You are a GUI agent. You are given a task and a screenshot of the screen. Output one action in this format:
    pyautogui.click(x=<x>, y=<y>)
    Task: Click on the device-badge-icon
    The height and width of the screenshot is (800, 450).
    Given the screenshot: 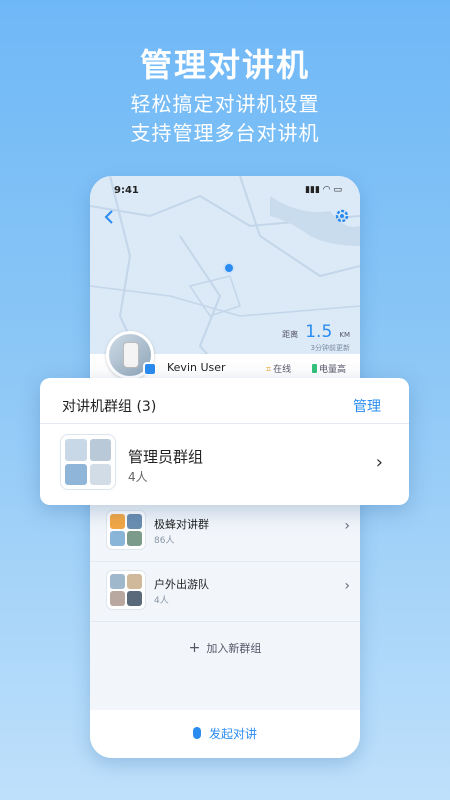 What is the action you would take?
    pyautogui.click(x=150, y=369)
    